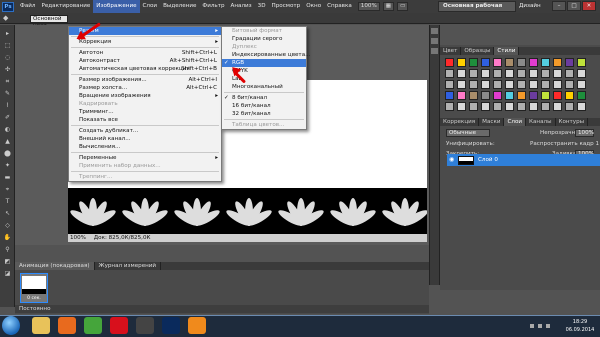 This screenshot has height=337, width=600. I want to click on menu-item: Коррекция ▸, so click(145, 42).